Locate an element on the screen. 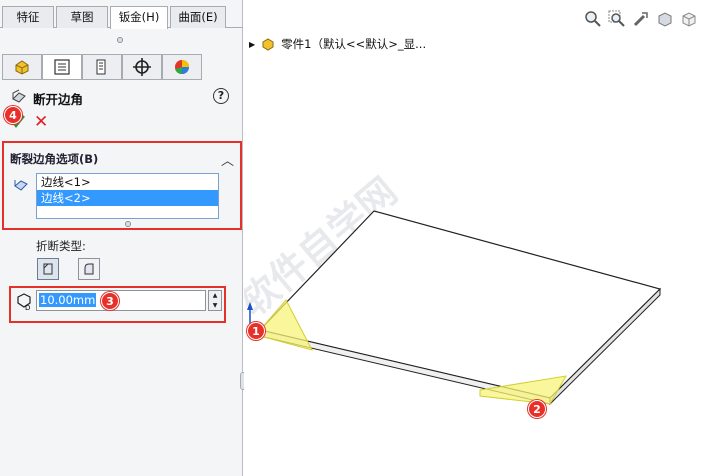 Image resolution: width=710 pixels, height=476 pixels. configuration-manager-icon is located at coordinates (101, 67).